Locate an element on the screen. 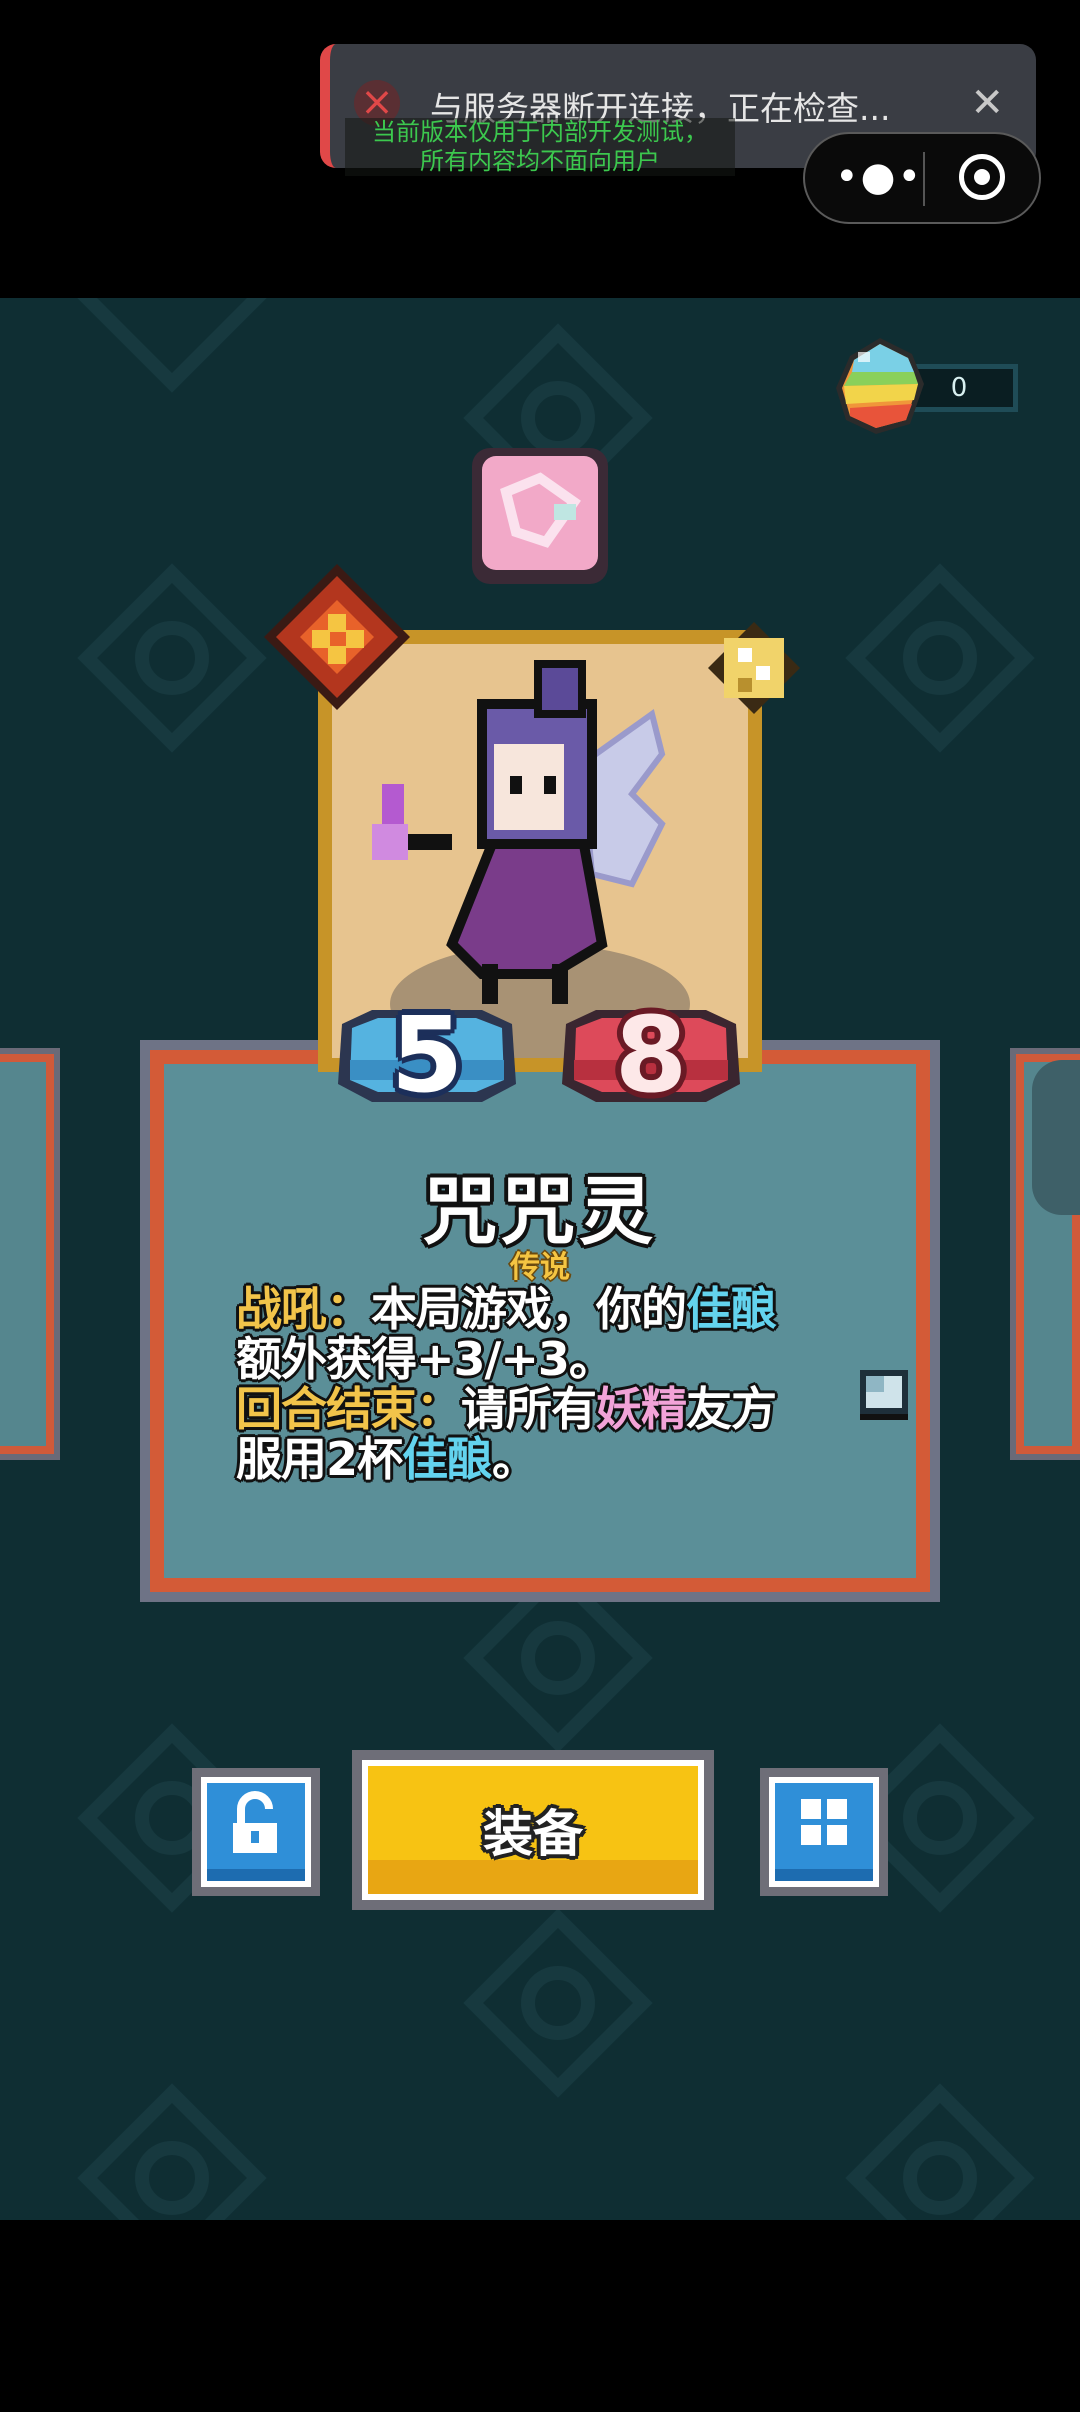  previous-card-preview is located at coordinates (27, 1254).